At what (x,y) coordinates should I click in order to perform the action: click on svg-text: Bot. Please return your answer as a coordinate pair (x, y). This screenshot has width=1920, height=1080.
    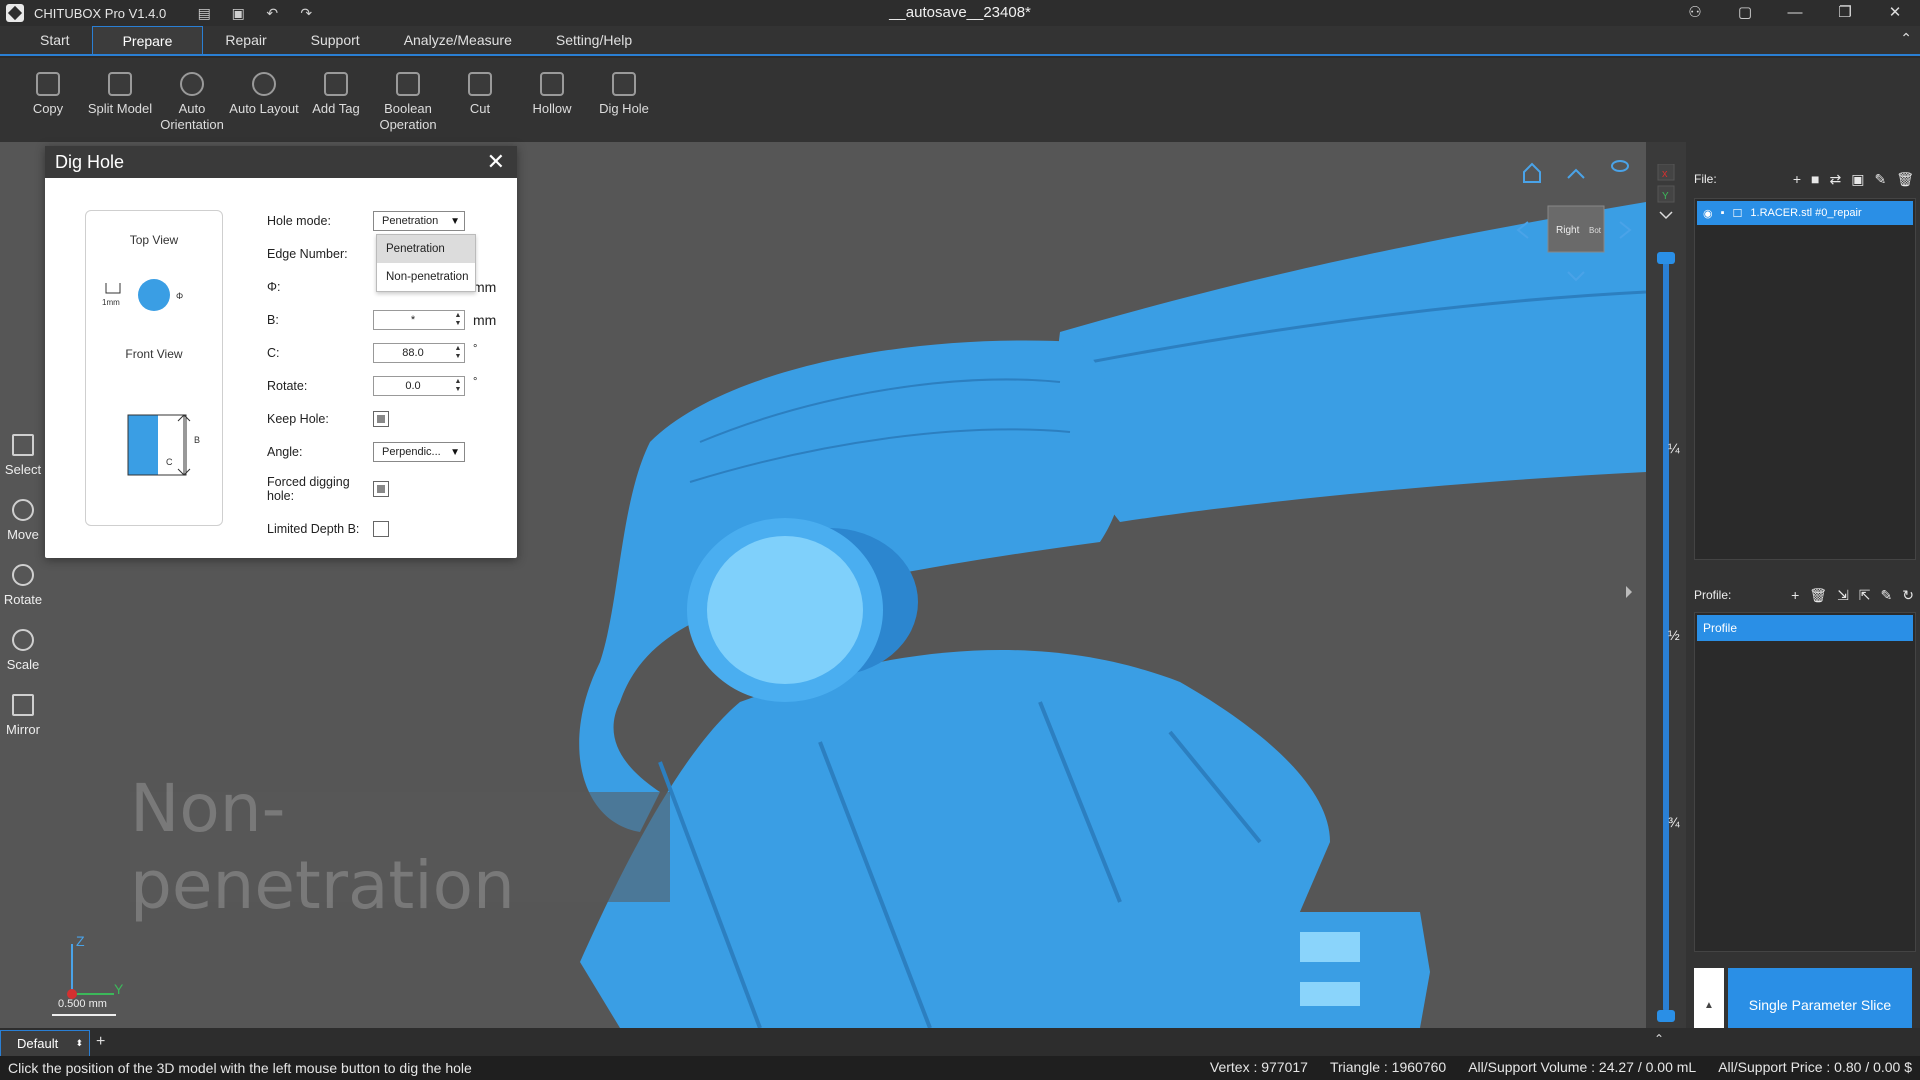
    Looking at the image, I should click on (1595, 230).